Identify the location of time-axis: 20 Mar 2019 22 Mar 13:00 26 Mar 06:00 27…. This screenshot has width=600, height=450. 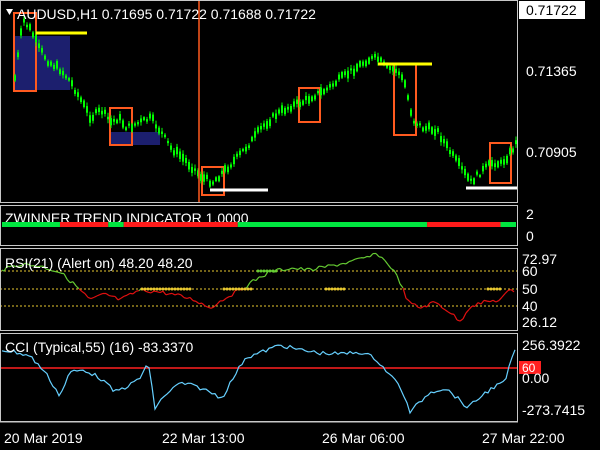
(282, 433).